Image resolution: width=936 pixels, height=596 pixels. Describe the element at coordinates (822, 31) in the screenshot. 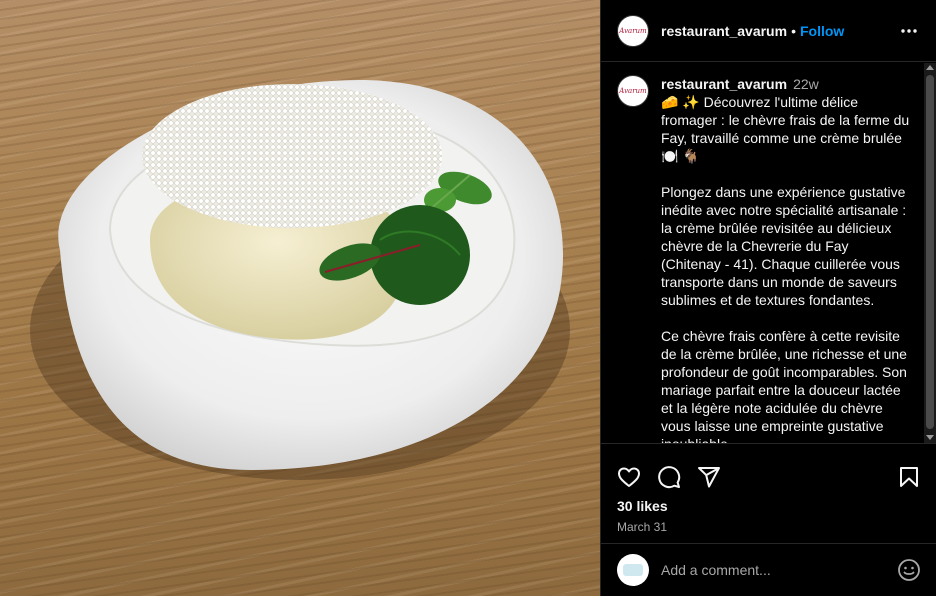

I see `follow-button: Follow` at that location.